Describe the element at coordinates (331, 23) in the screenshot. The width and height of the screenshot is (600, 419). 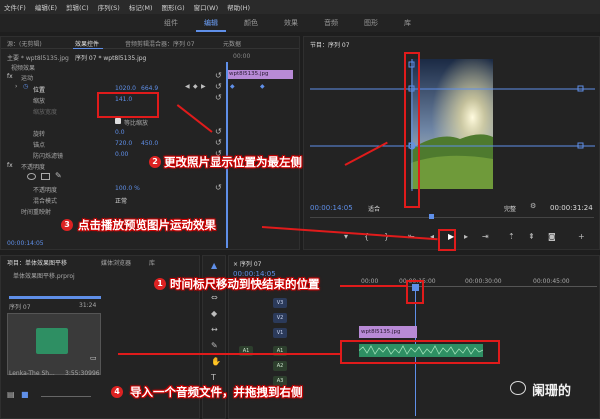
I see `tab-audio: 音频` at that location.